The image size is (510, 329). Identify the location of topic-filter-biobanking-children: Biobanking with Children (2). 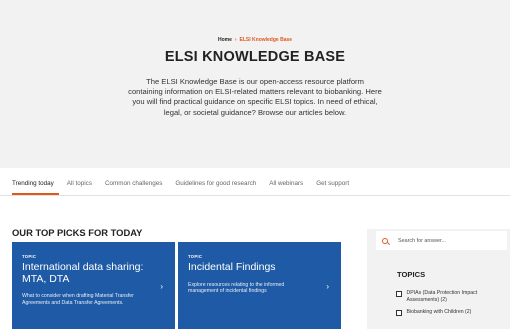
(451, 312).